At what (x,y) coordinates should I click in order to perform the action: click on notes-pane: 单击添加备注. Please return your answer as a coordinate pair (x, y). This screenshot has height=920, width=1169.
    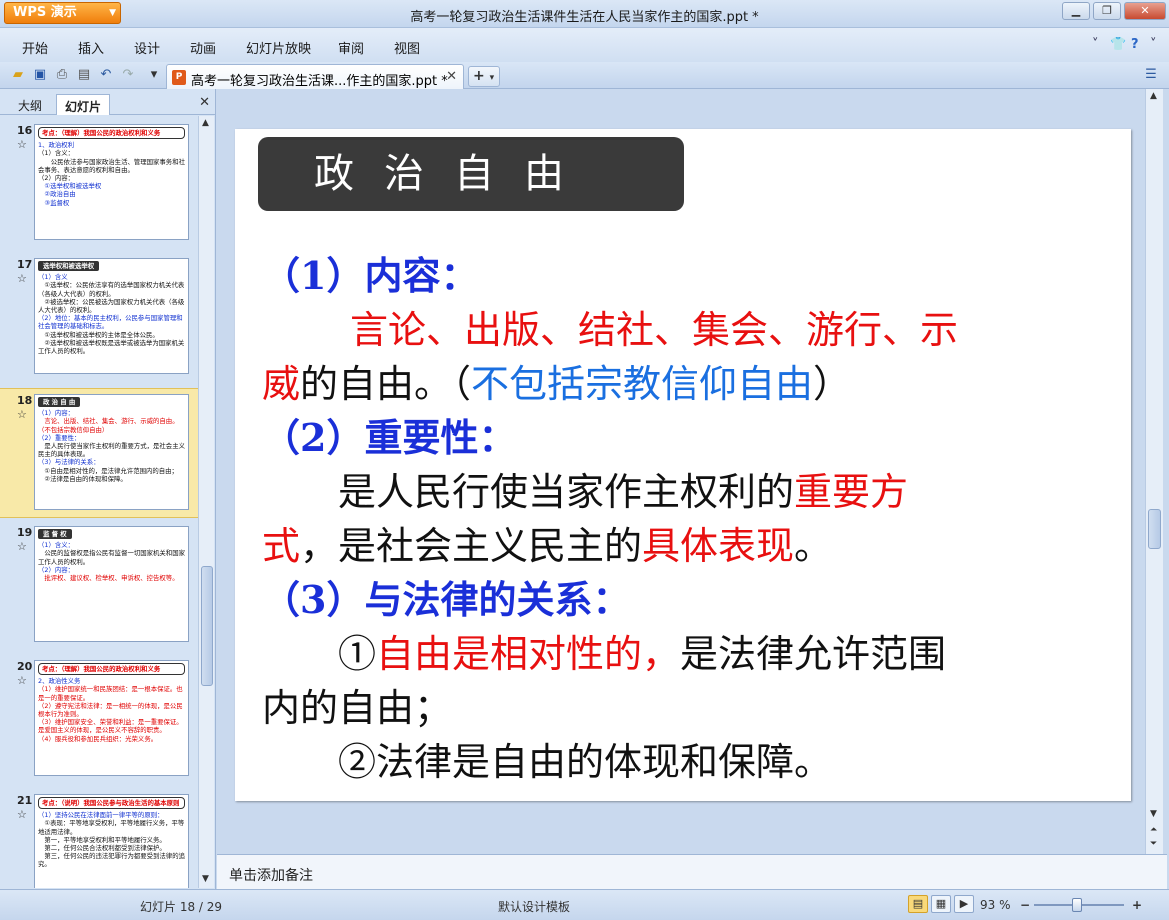
    Looking at the image, I should click on (692, 871).